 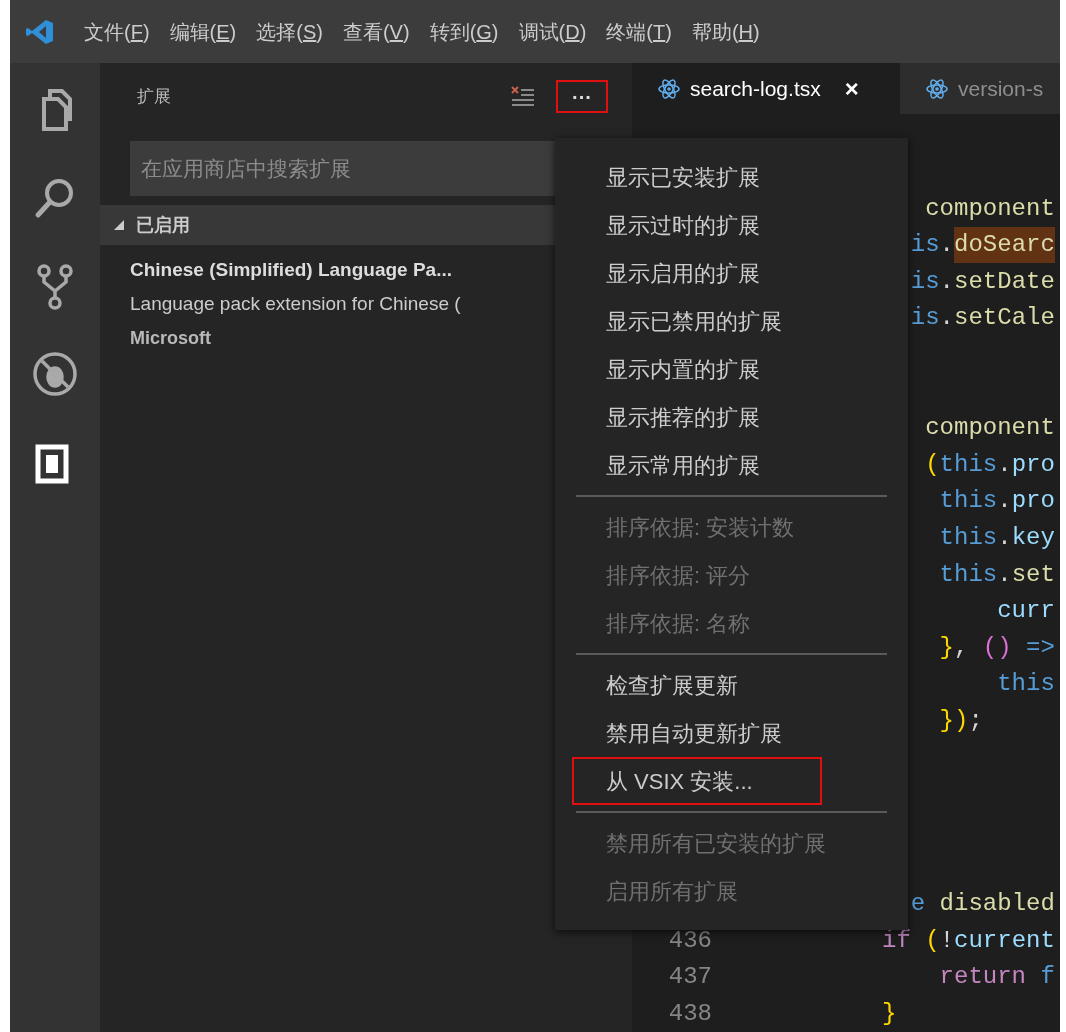 What do you see at coordinates (917, 903) in the screenshot?
I see `code-token: e` at bounding box center [917, 903].